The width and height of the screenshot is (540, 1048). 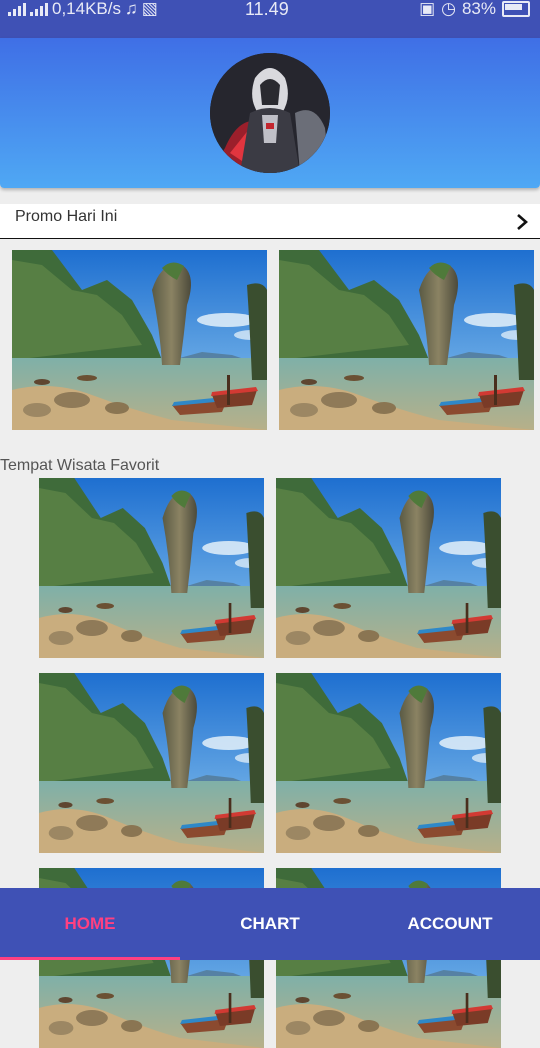 I want to click on nav-account-tab: ACCOUNT, so click(x=450, y=924).